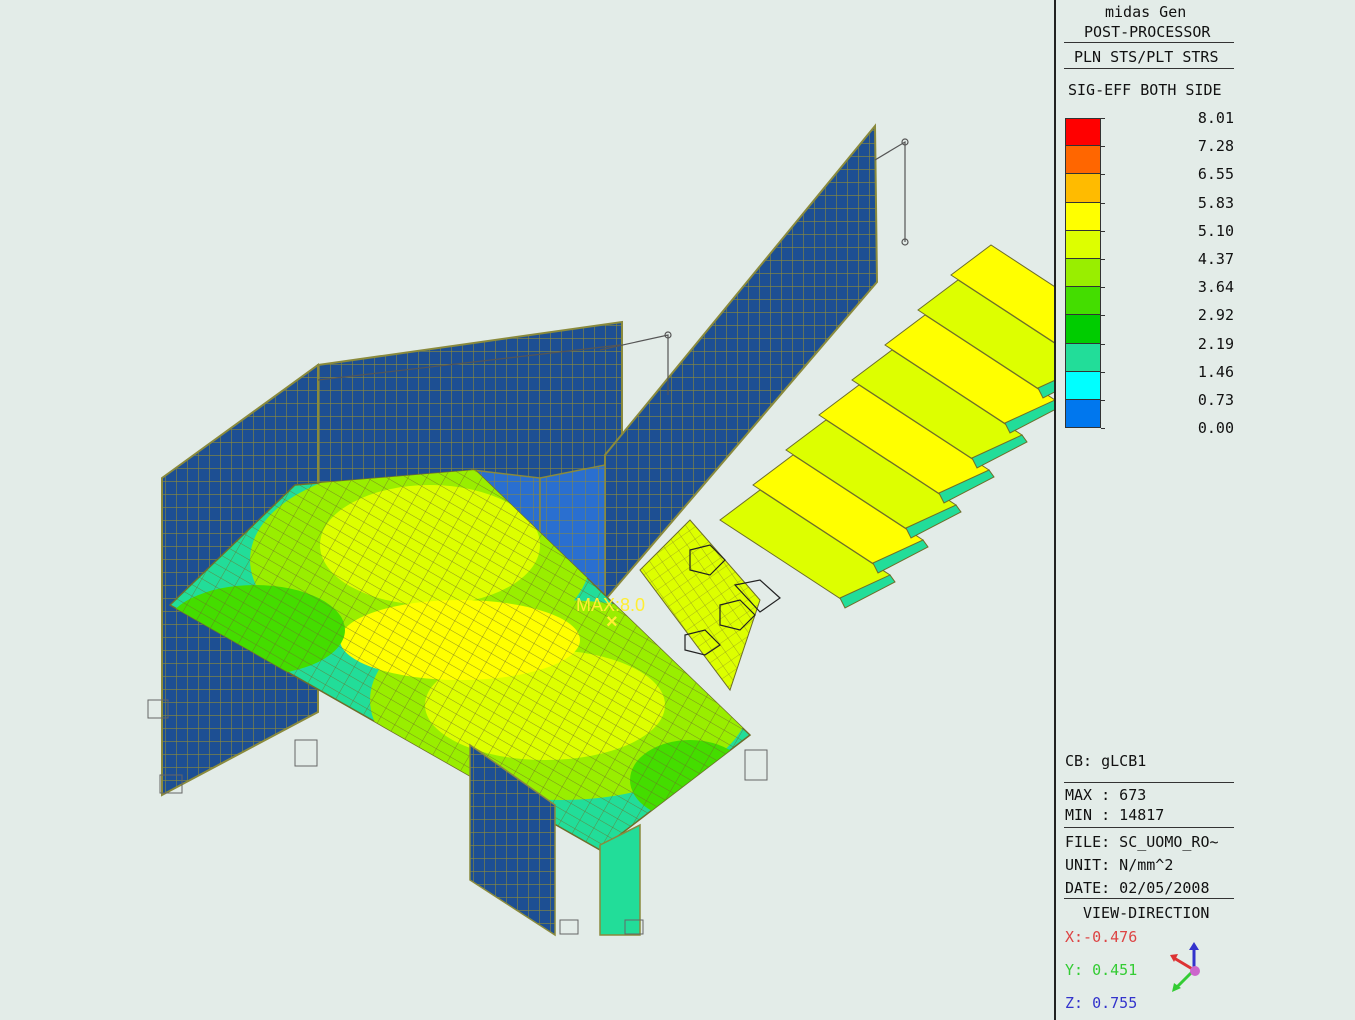 This screenshot has width=1355, height=1020. Describe the element at coordinates (1215, 230) in the screenshot. I see `legend-value: 5.10` at that location.